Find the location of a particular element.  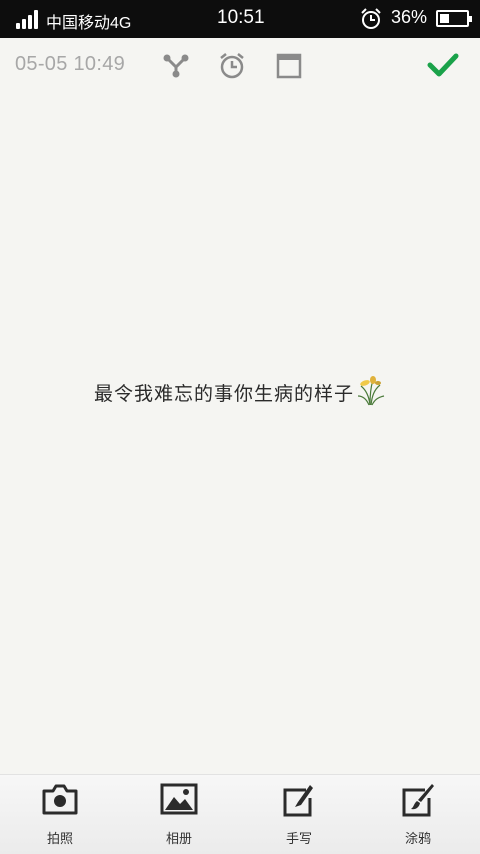

handwrite-icon is located at coordinates (298, 801).